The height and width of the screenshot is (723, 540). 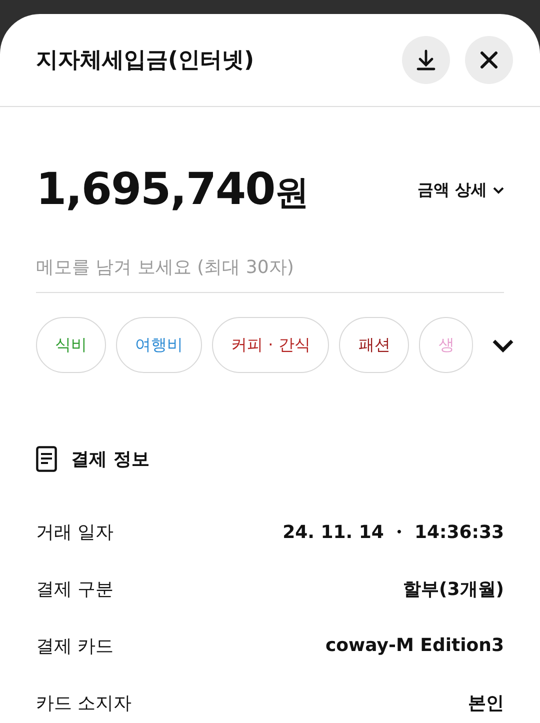 What do you see at coordinates (46, 459) in the screenshot?
I see `document-icon` at bounding box center [46, 459].